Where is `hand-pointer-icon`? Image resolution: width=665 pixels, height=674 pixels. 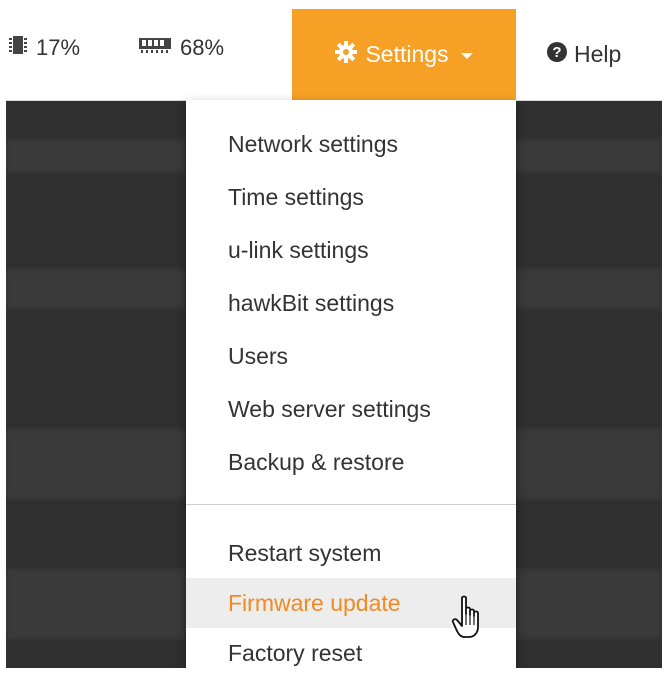
hand-pointer-icon is located at coordinates (468, 620).